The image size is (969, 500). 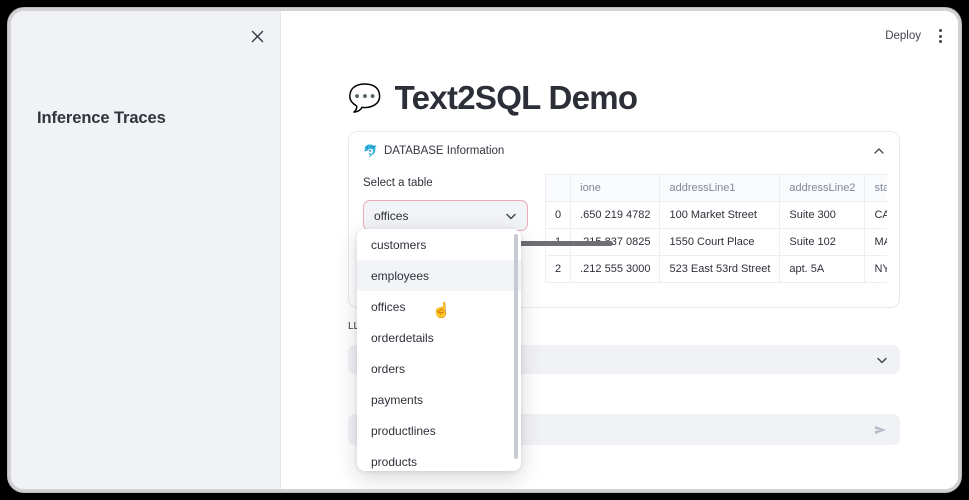 I want to click on cell-addressline1: 100 Market Street, so click(x=720, y=215).